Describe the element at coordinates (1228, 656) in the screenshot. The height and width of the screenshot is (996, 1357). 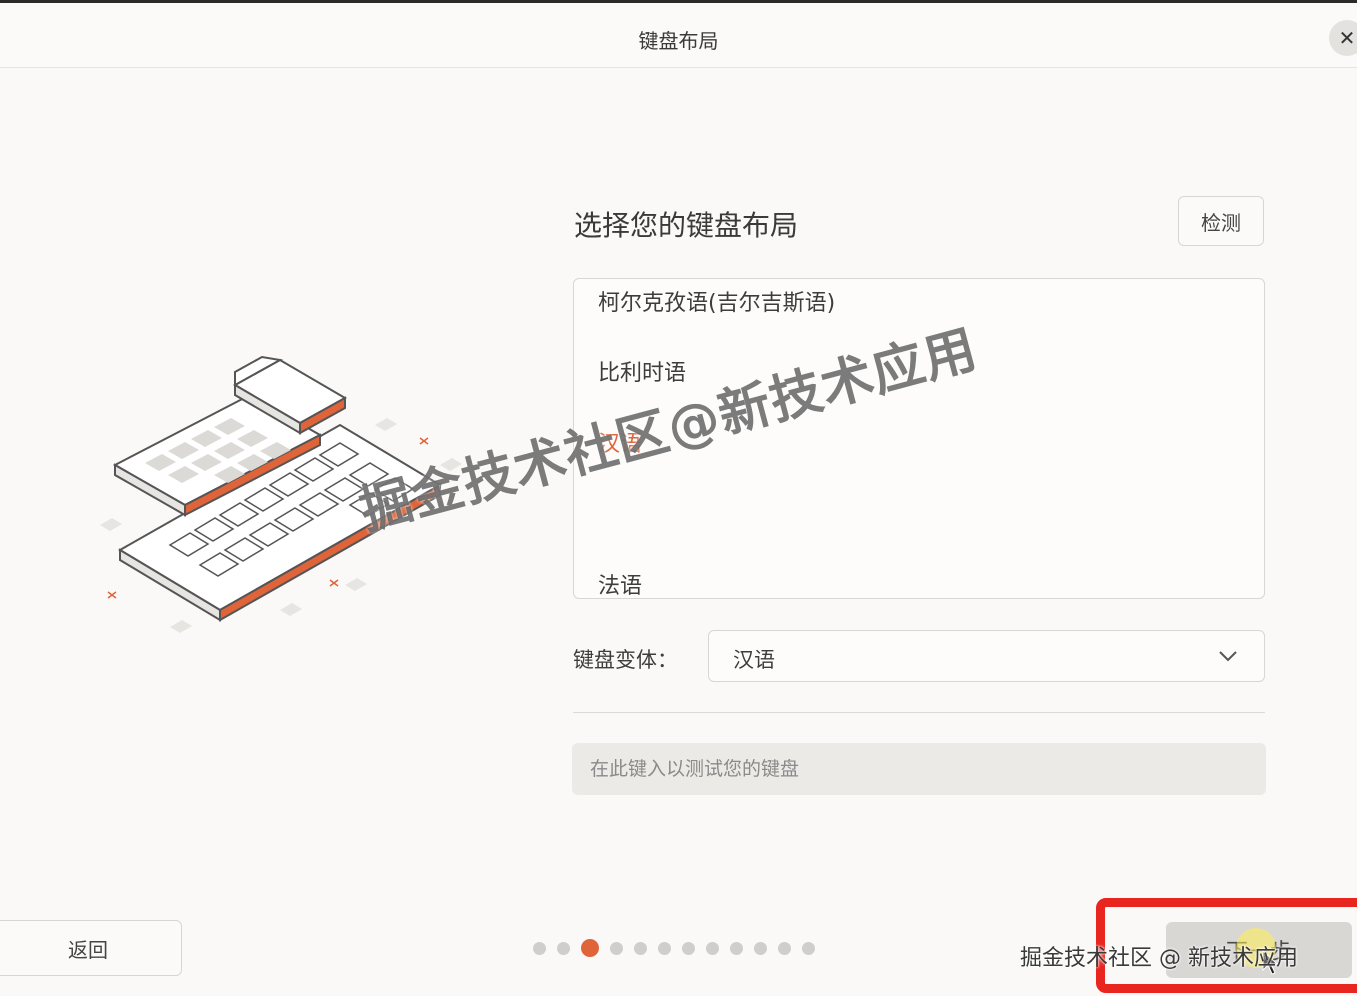
I see `chevron-down-icon` at that location.